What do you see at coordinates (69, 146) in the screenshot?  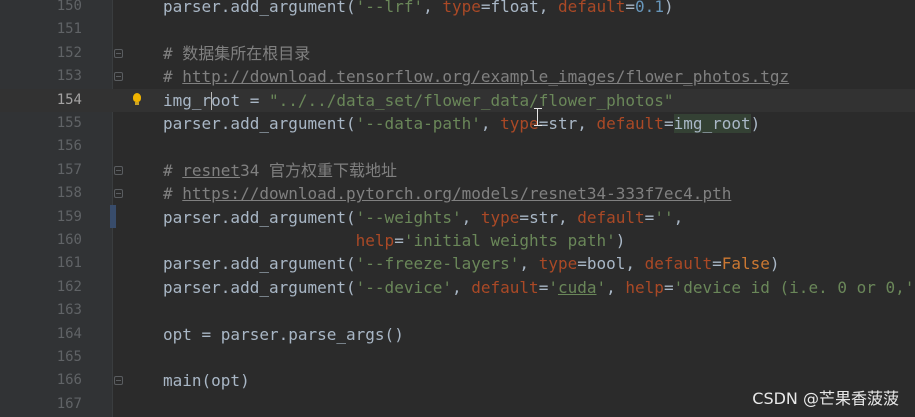 I see `line-number: 156` at bounding box center [69, 146].